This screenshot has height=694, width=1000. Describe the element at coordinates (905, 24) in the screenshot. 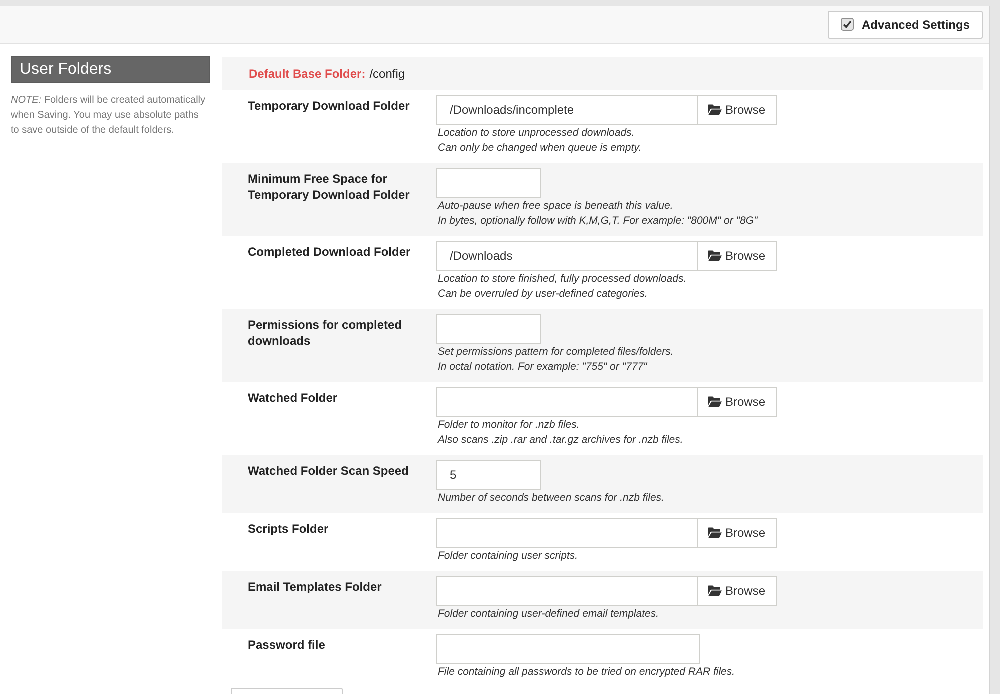

I see `advanced-settings-button: Advanced Settings` at that location.